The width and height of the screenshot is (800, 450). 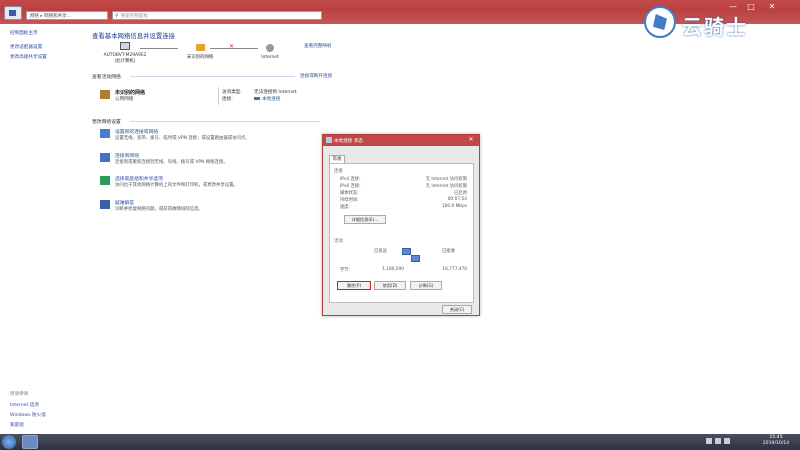 I want to click on network-node-computer: AUTOBVT-M29A9E2 (此计算机), so click(x=125, y=53).